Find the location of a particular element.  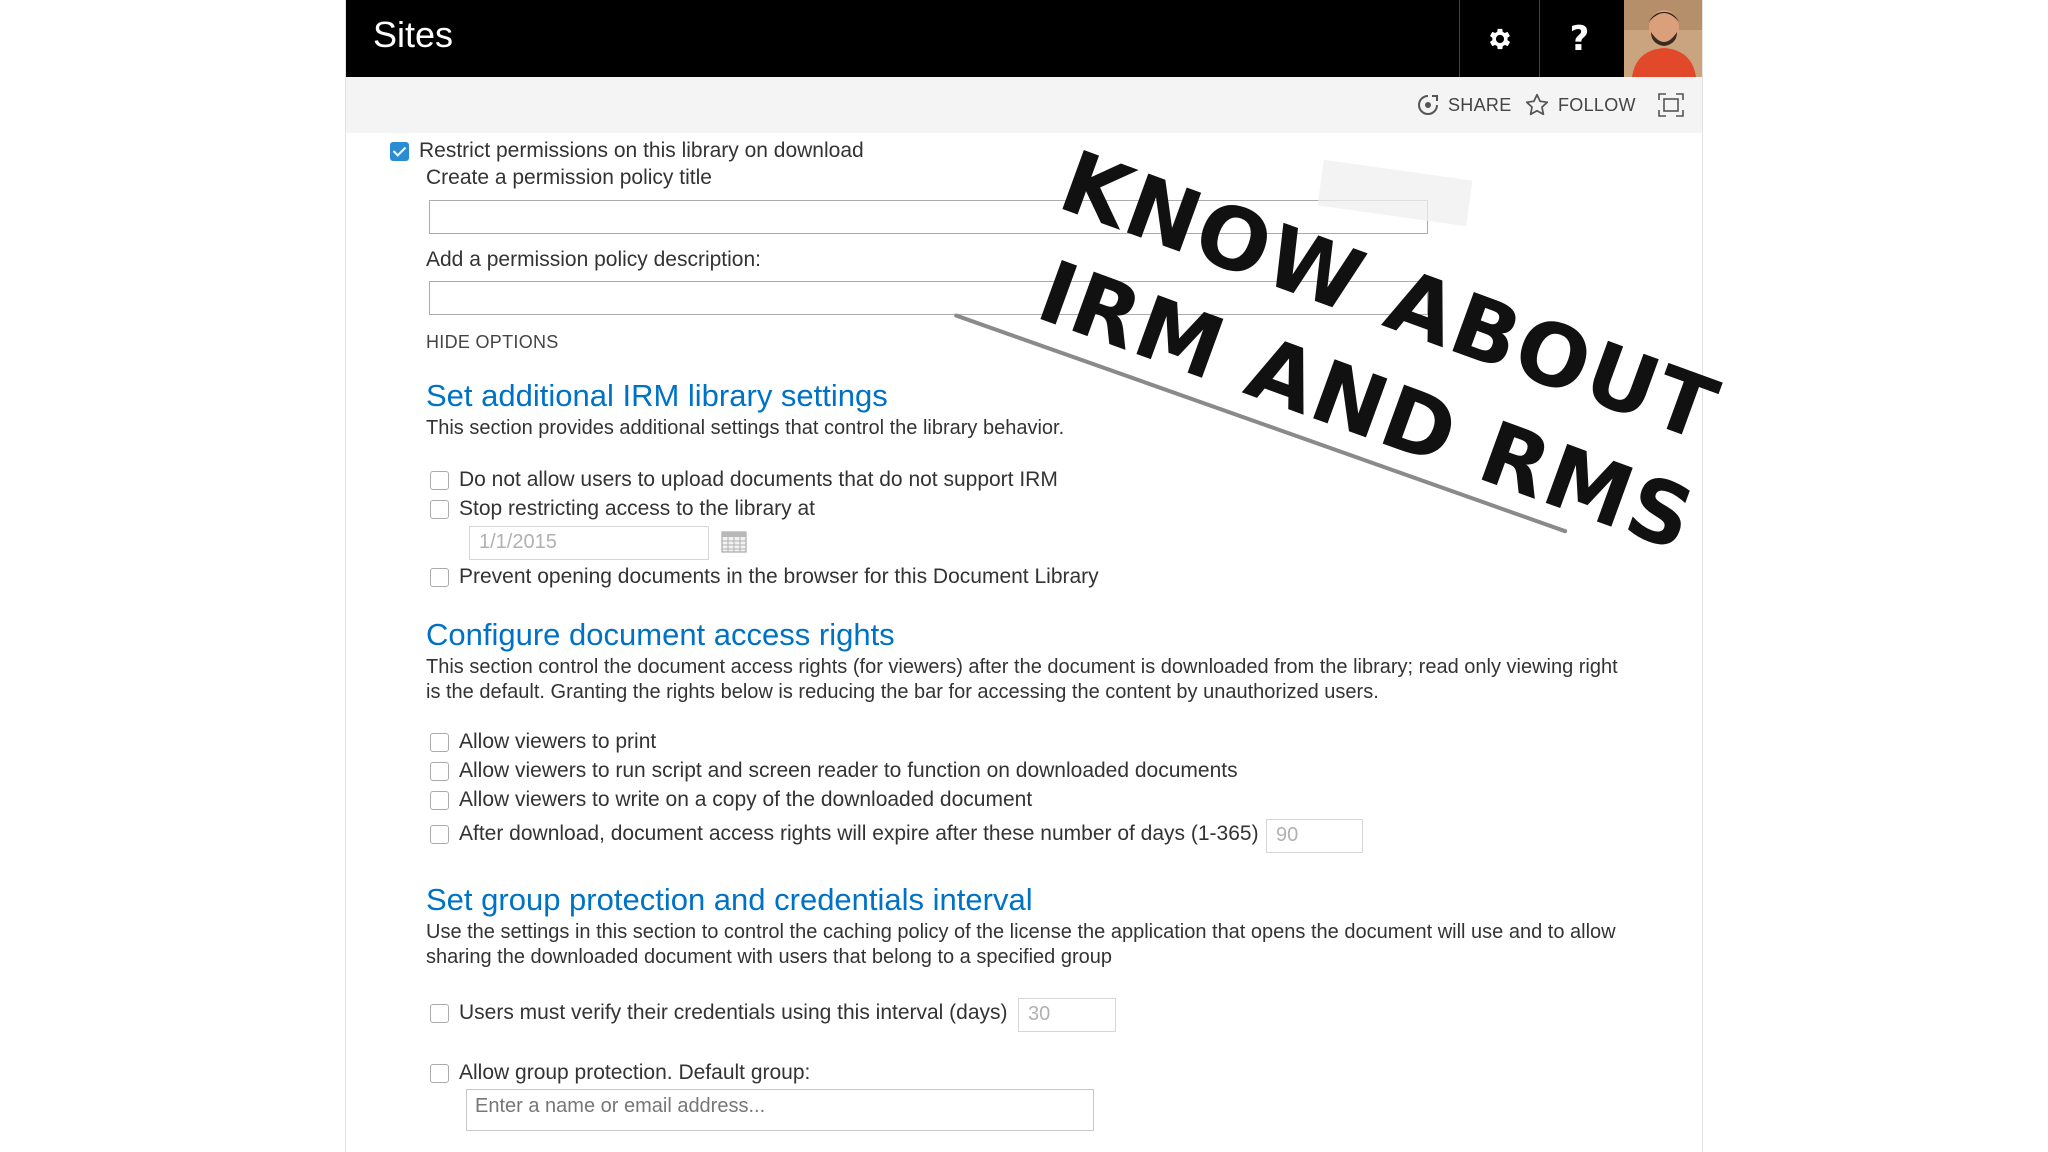

suite-bar: Sites ? is located at coordinates (1024, 38).